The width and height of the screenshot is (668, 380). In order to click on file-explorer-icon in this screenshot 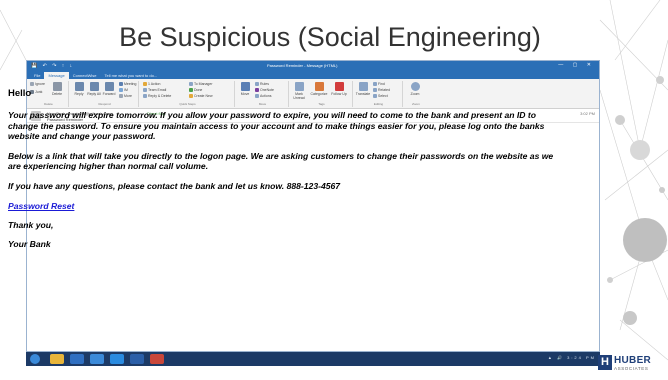, I will do `click(57, 359)`.